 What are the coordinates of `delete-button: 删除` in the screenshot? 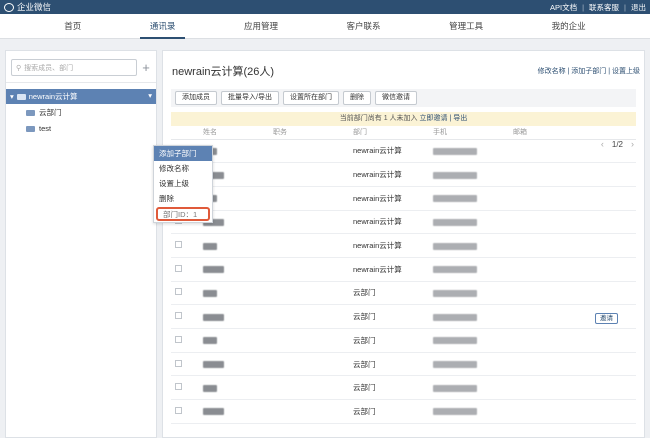 It's located at (356, 98).